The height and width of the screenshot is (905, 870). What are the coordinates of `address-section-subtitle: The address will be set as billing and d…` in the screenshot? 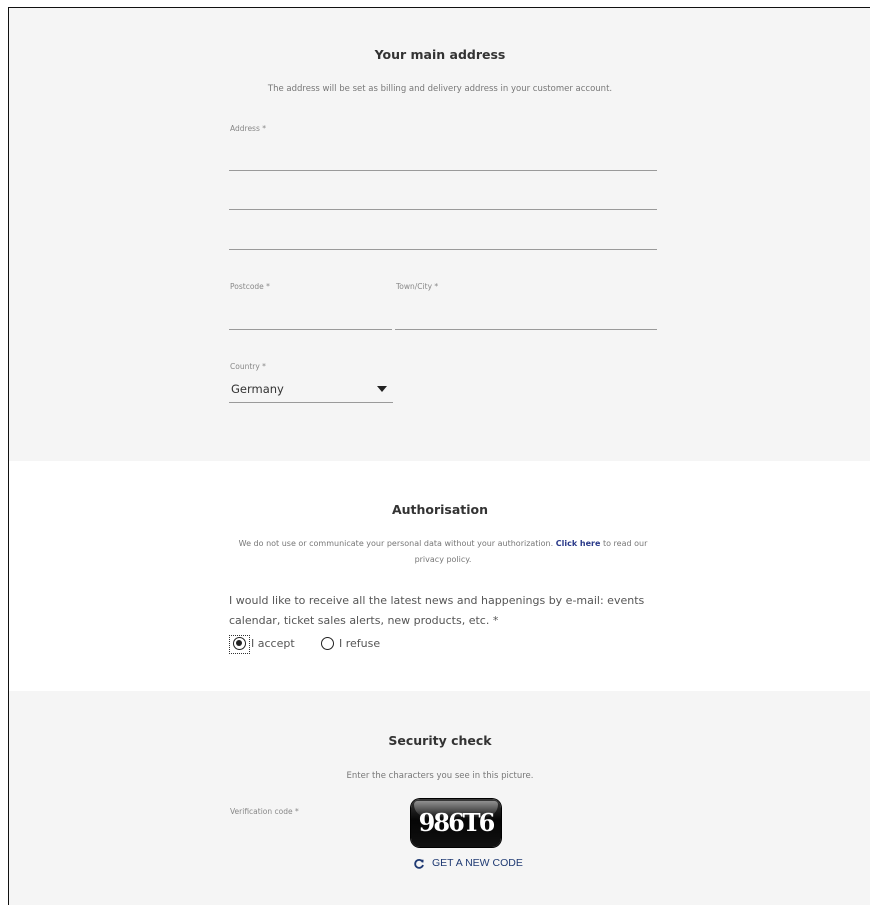 It's located at (440, 89).